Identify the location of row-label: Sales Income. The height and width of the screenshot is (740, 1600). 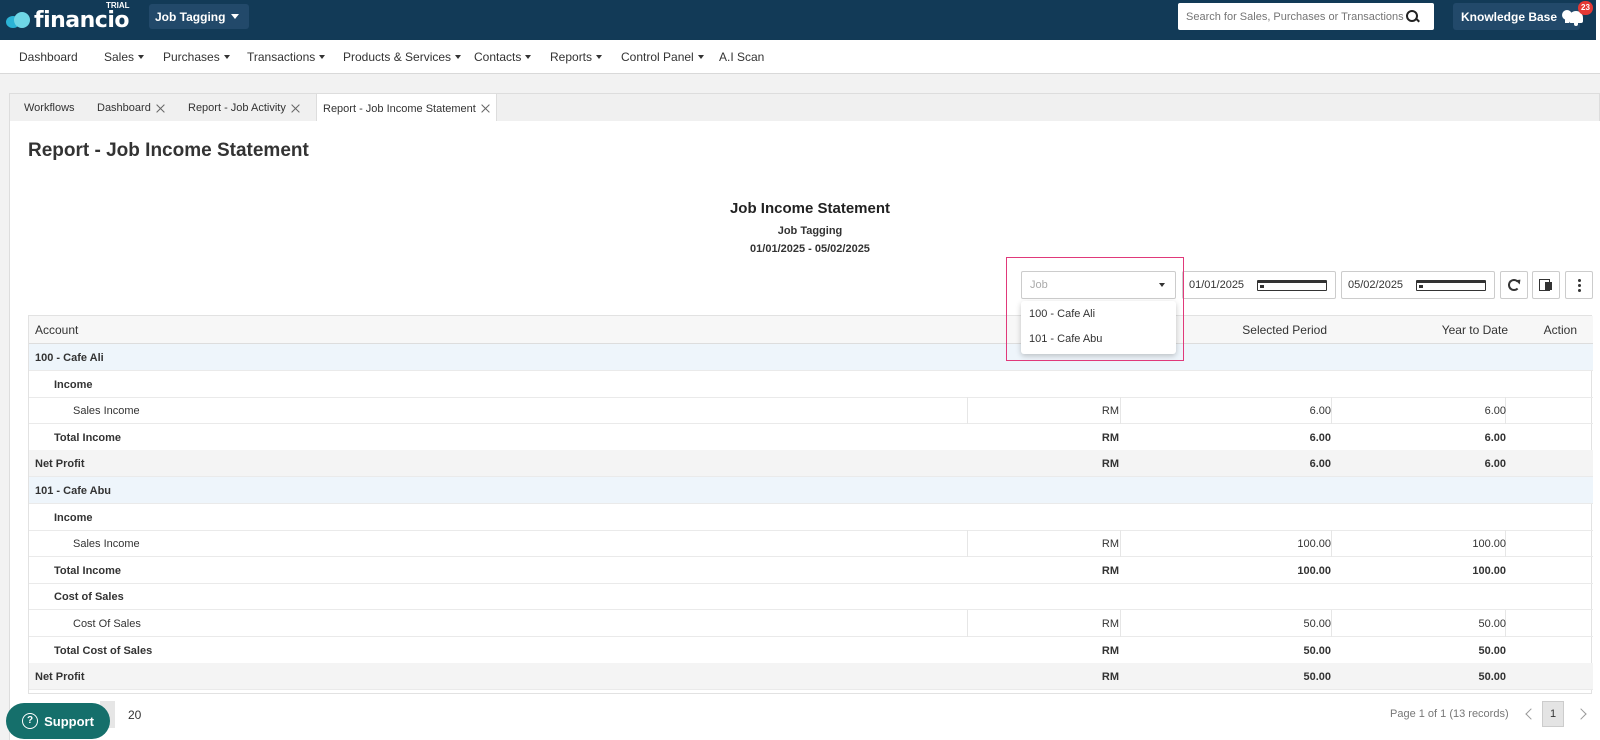
(106, 544).